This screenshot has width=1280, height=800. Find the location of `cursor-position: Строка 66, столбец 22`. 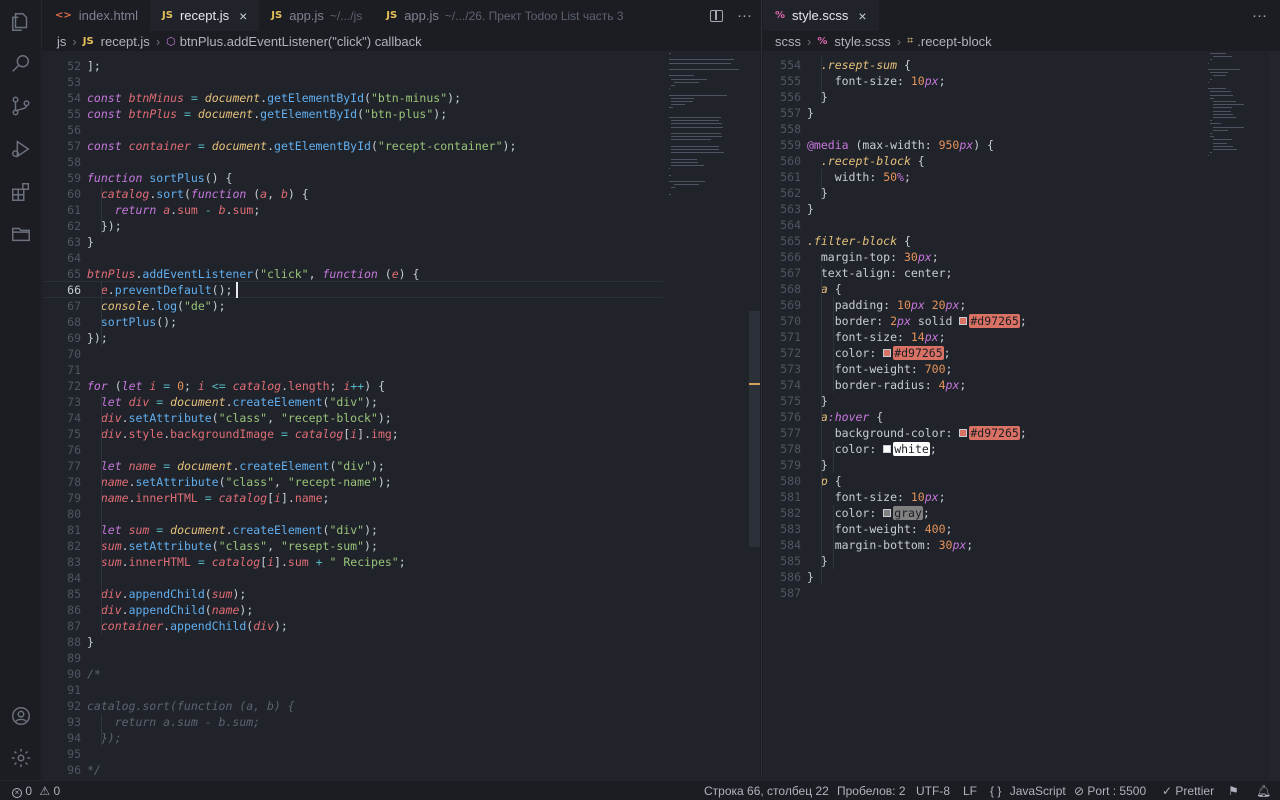

cursor-position: Строка 66, столбец 22 is located at coordinates (766, 790).